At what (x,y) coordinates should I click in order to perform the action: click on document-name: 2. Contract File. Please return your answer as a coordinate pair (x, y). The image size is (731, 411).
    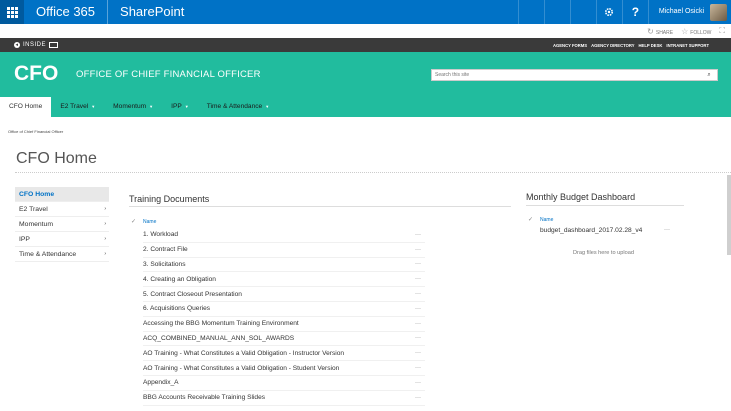
    Looking at the image, I should click on (165, 249).